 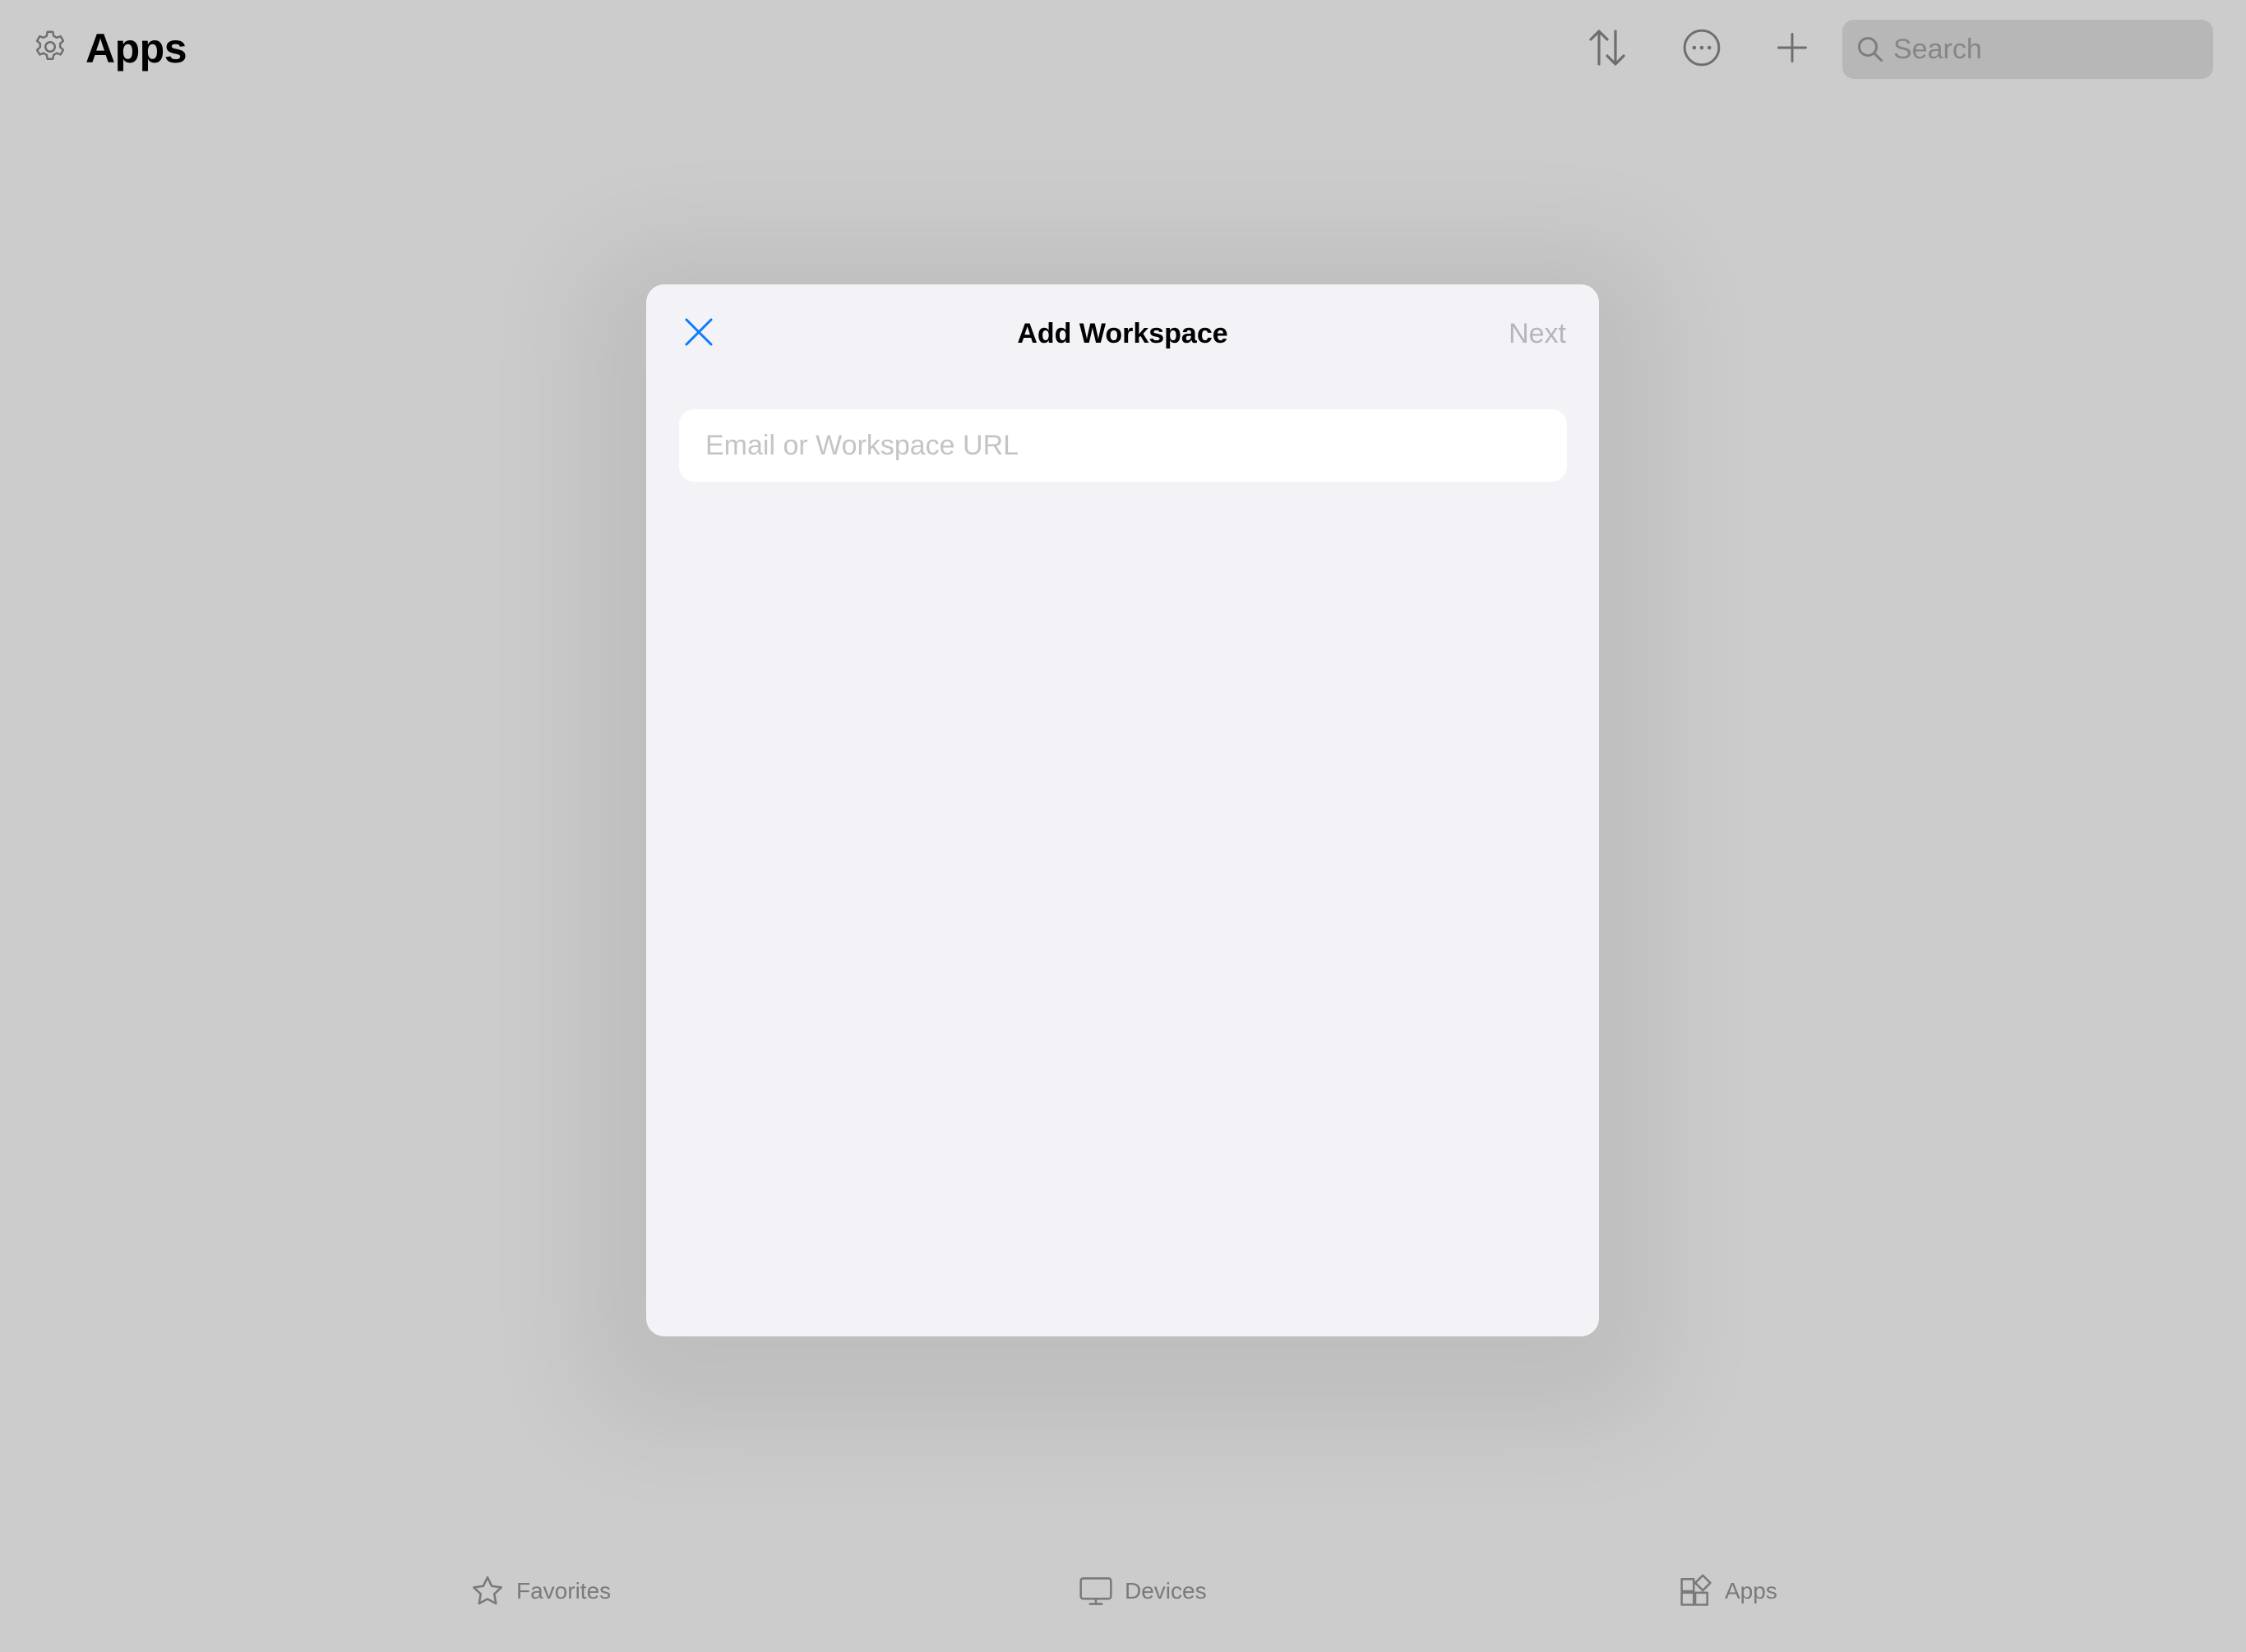 I want to click on tab-apps: Apps, so click(x=1727, y=1591).